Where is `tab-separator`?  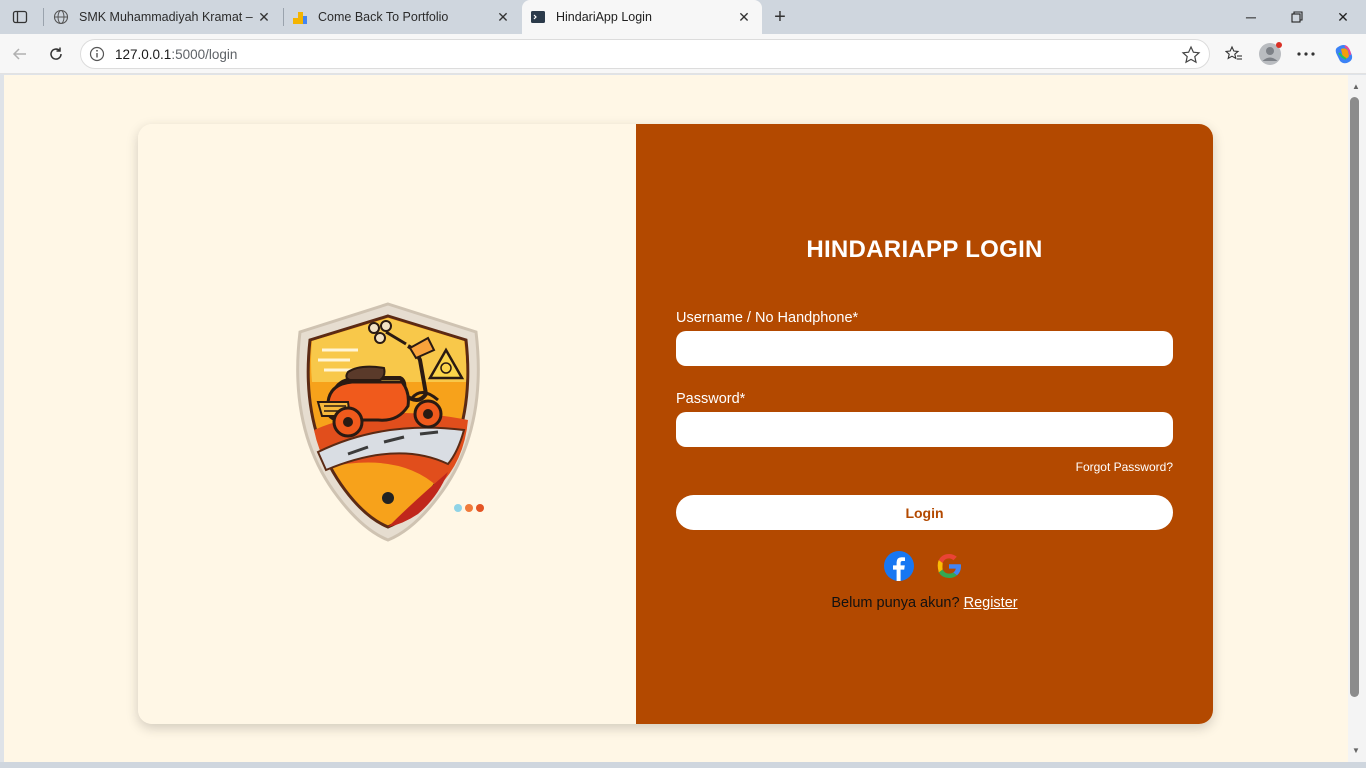
tab-separator is located at coordinates (43, 17).